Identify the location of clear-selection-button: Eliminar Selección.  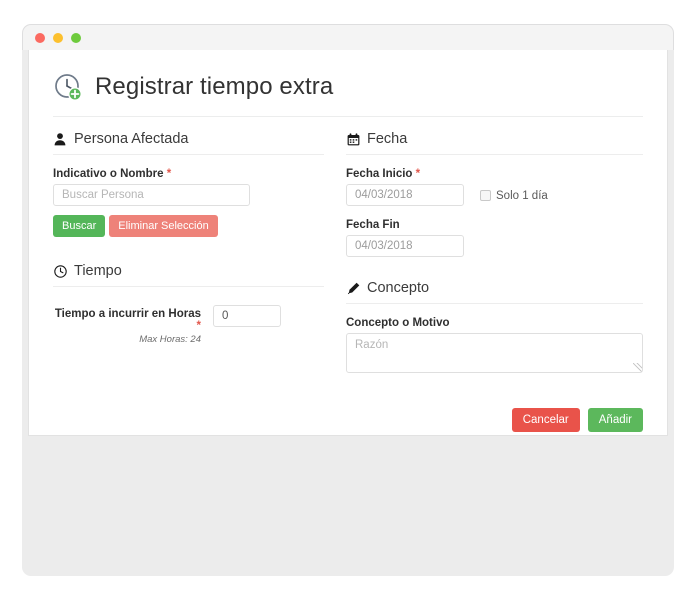
(163, 226).